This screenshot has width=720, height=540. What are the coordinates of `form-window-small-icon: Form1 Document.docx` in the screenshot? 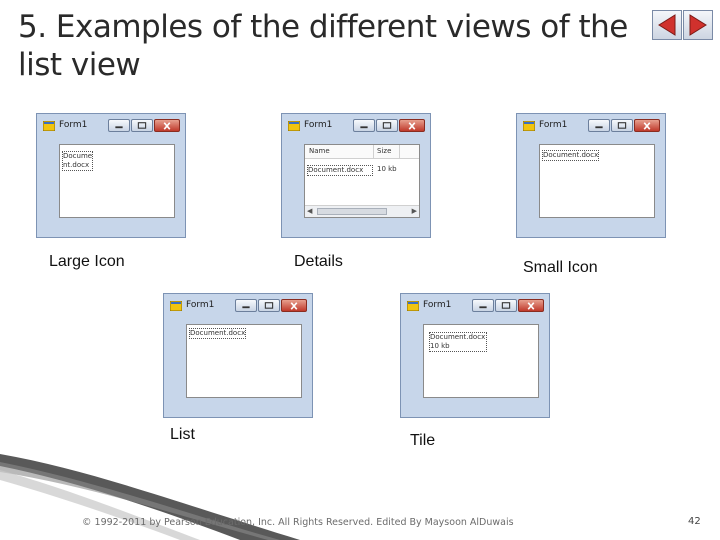 It's located at (591, 175).